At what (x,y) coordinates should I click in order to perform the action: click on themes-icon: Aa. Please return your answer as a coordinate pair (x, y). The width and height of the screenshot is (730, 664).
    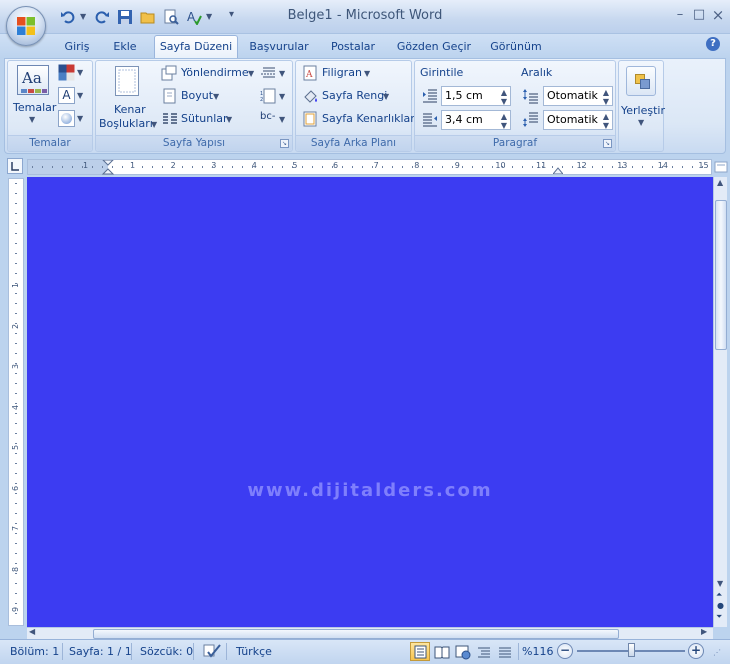
    Looking at the image, I should click on (33, 80).